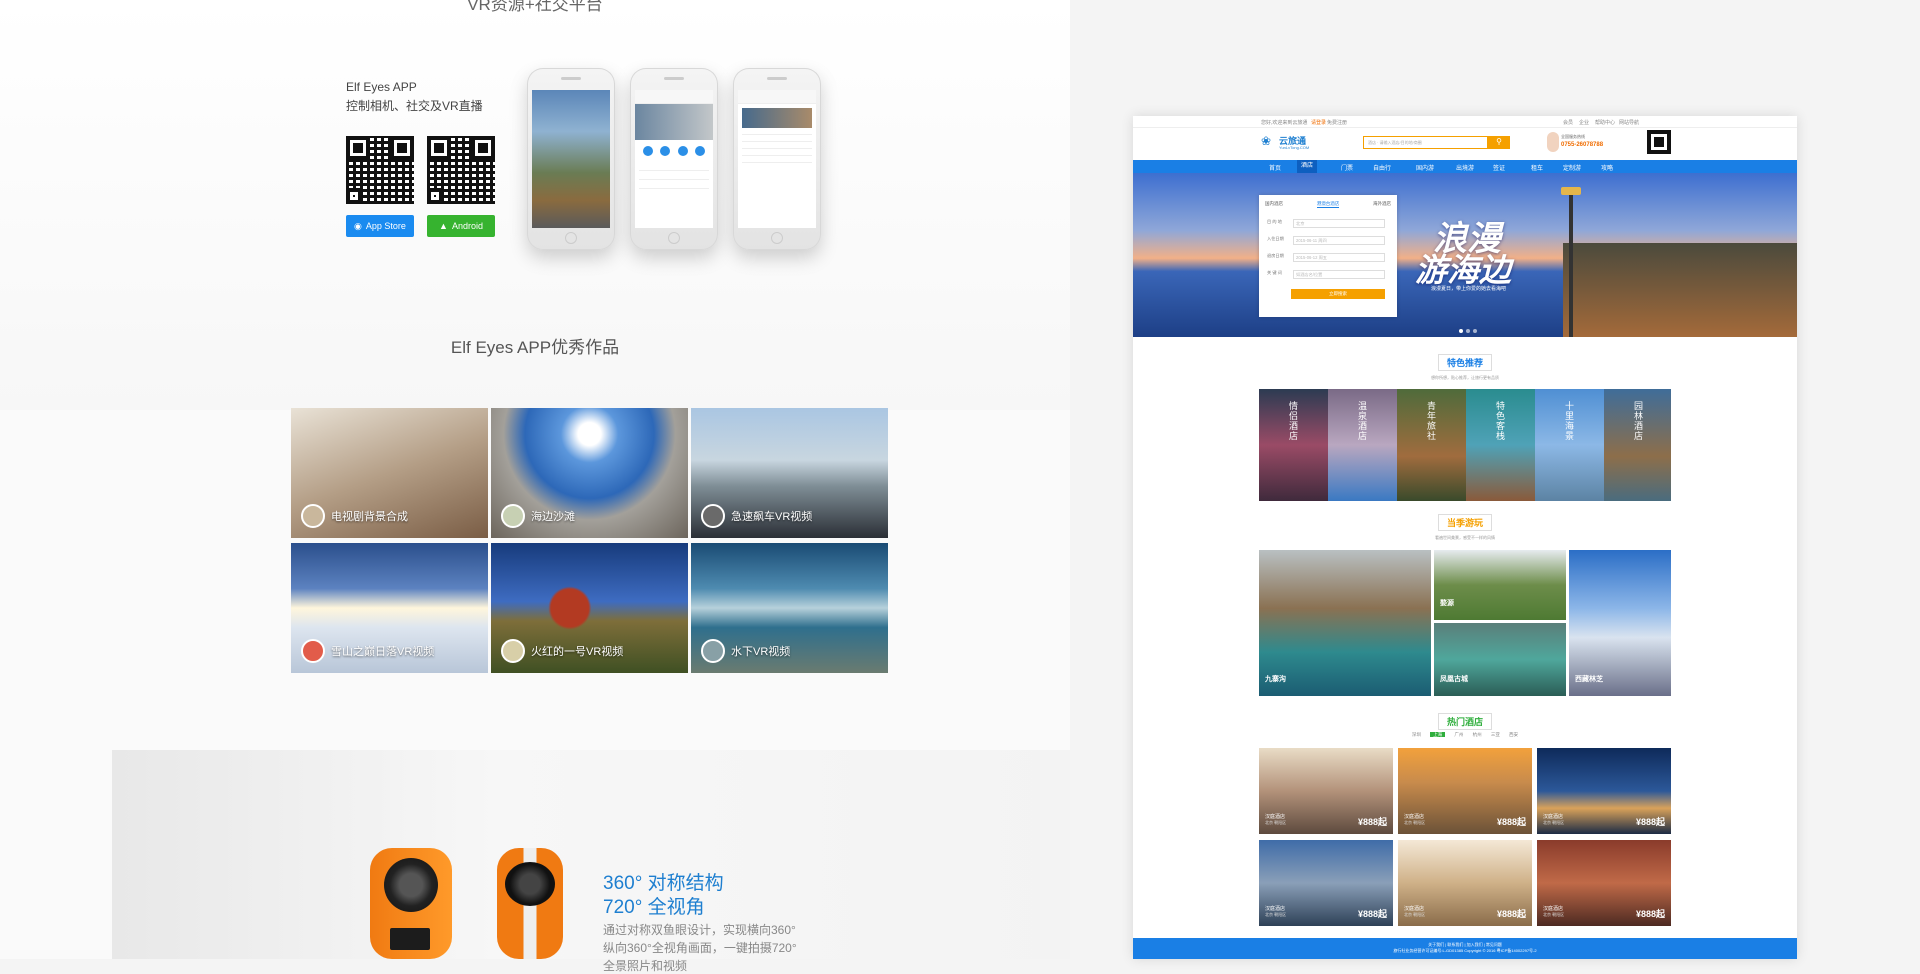  What do you see at coordinates (1501, 421) in the screenshot?
I see `featured-item-label: 特色客栈` at bounding box center [1501, 421].